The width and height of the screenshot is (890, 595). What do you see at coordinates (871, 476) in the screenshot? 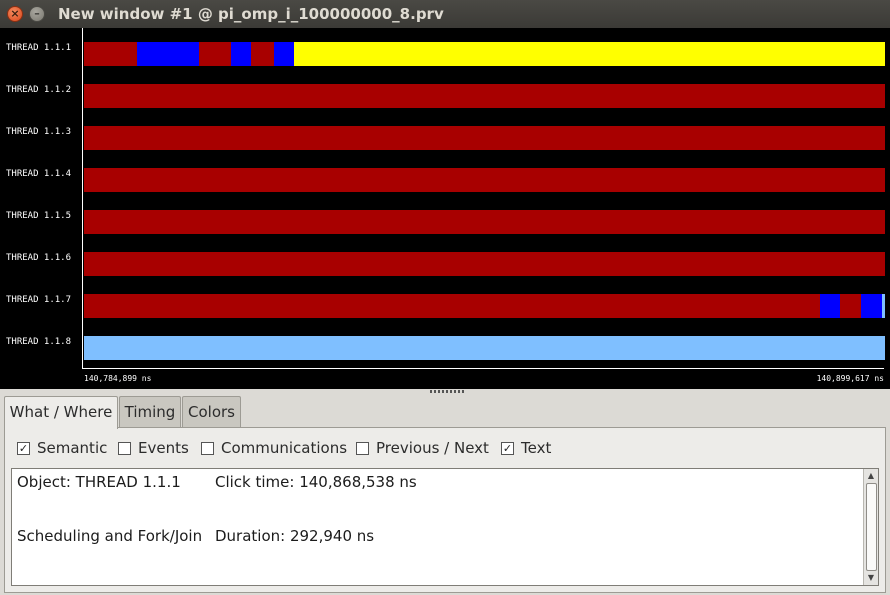
I see `scroll-up-icon: ▲` at bounding box center [871, 476].